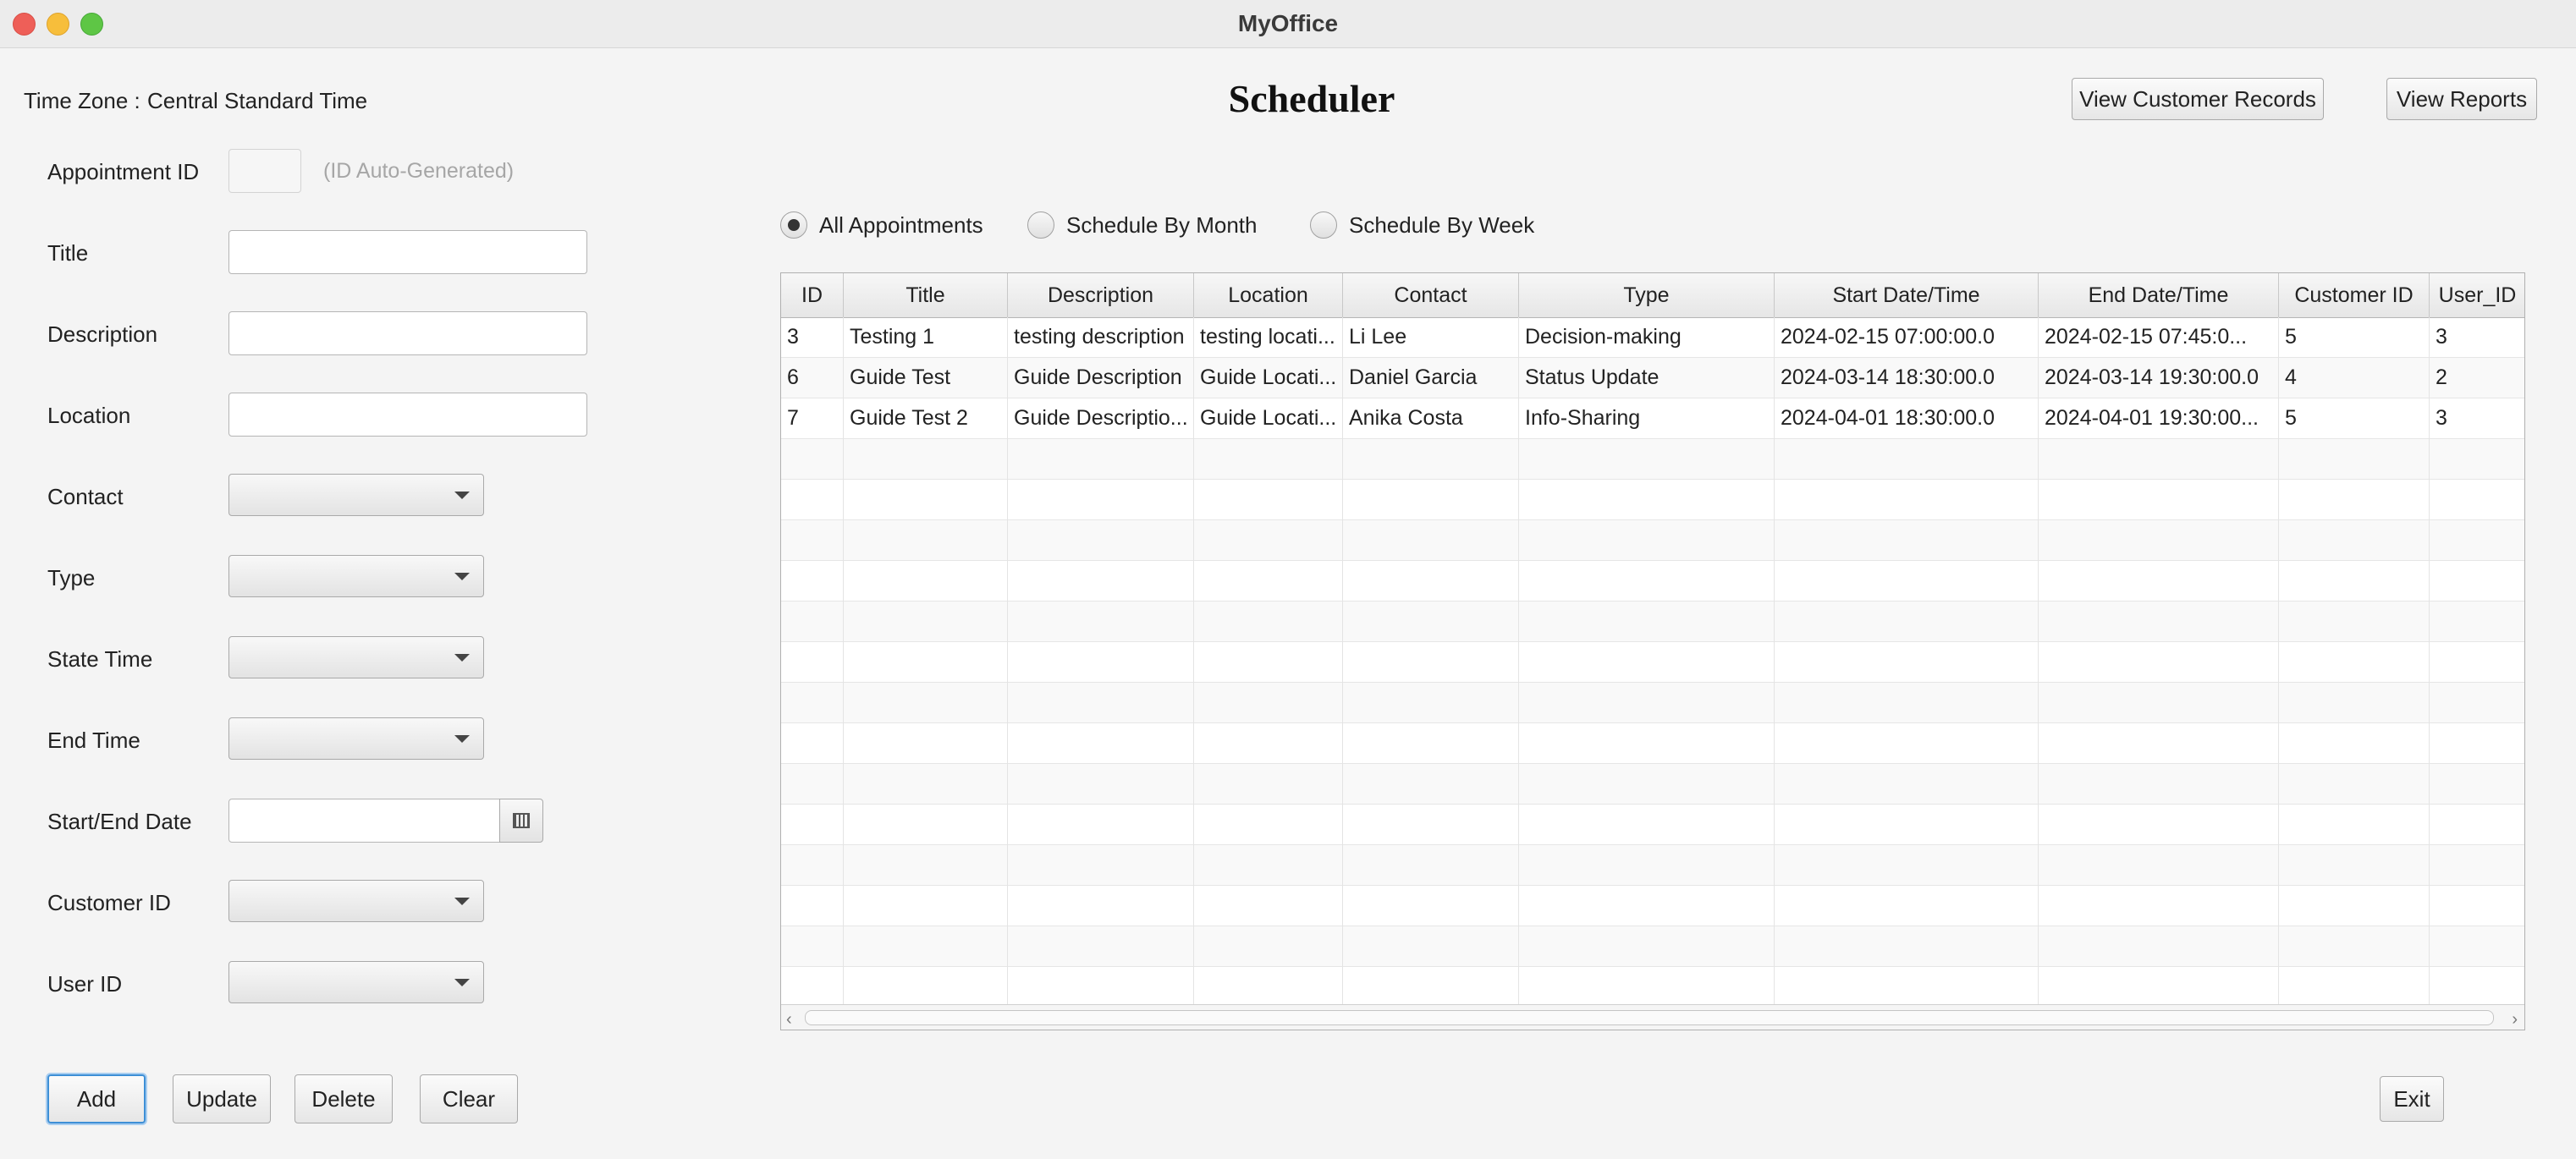 The width and height of the screenshot is (2576, 1159). What do you see at coordinates (356, 495) in the screenshot?
I see `contact-combo` at bounding box center [356, 495].